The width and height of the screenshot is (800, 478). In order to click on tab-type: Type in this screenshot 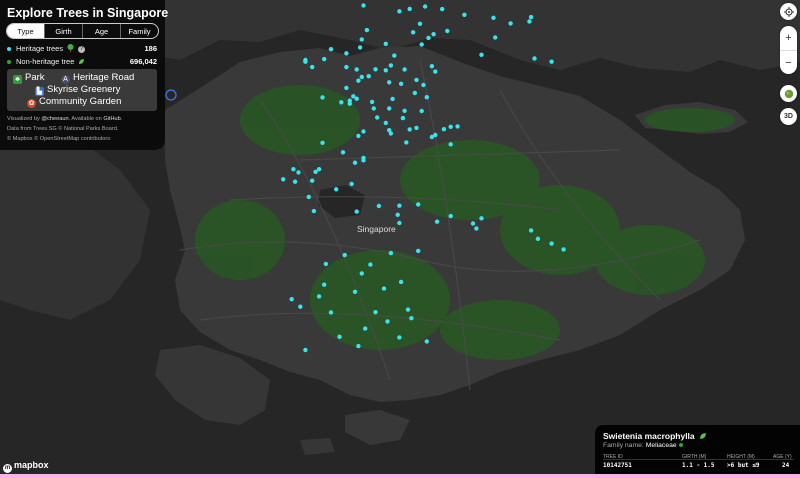, I will do `click(25, 31)`.